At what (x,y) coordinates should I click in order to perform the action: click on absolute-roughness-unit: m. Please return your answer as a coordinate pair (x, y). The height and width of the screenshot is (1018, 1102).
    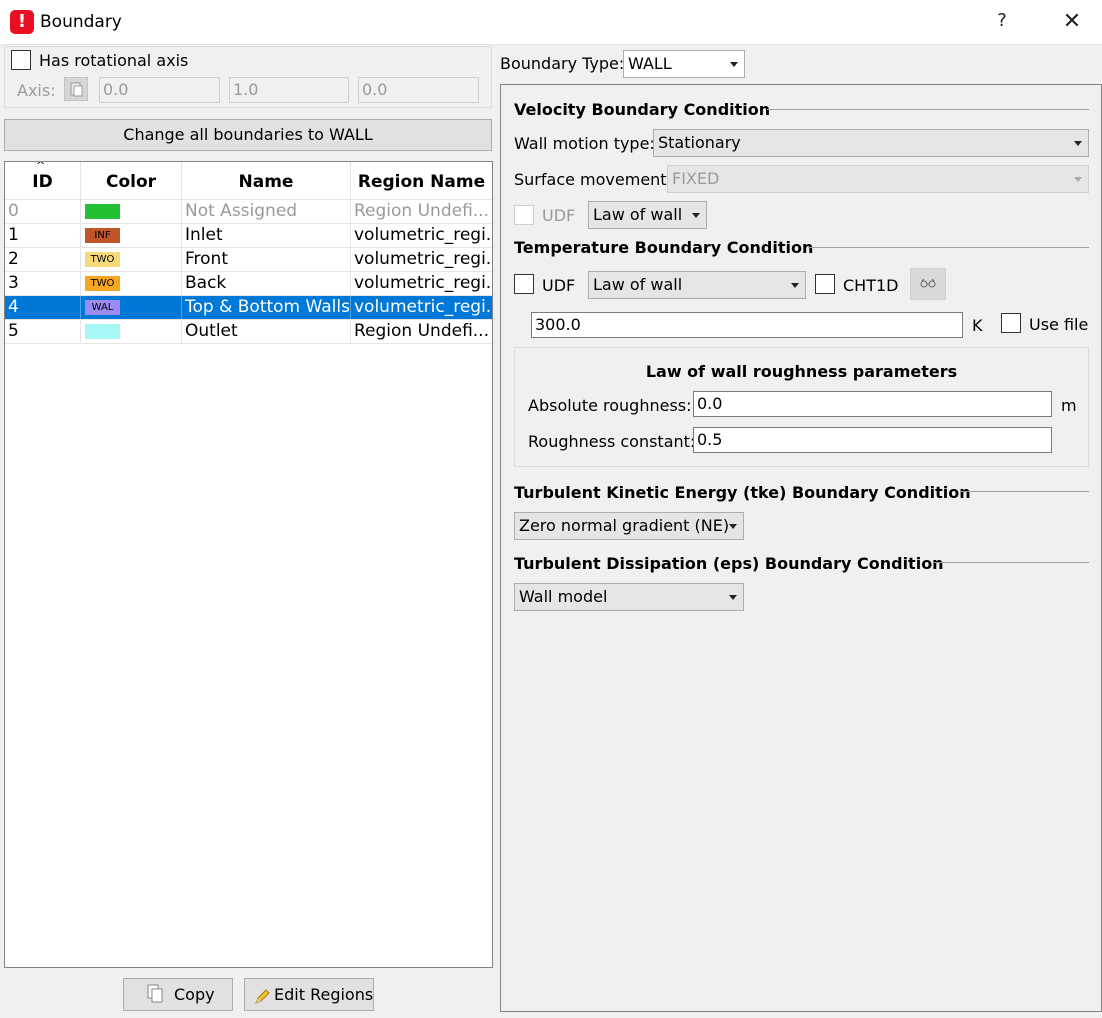
    Looking at the image, I should click on (1069, 405).